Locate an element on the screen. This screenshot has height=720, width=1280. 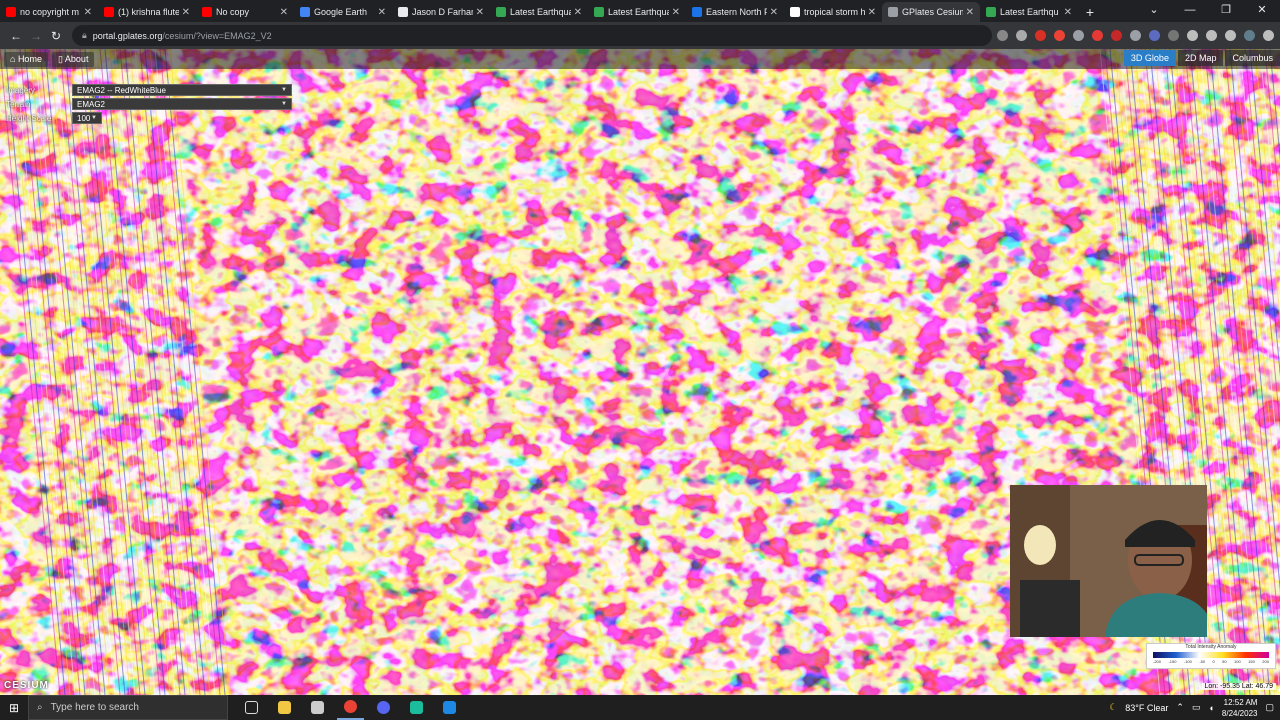
browser-tab: GPlates Cesium ✕ is located at coordinates (931, 12).